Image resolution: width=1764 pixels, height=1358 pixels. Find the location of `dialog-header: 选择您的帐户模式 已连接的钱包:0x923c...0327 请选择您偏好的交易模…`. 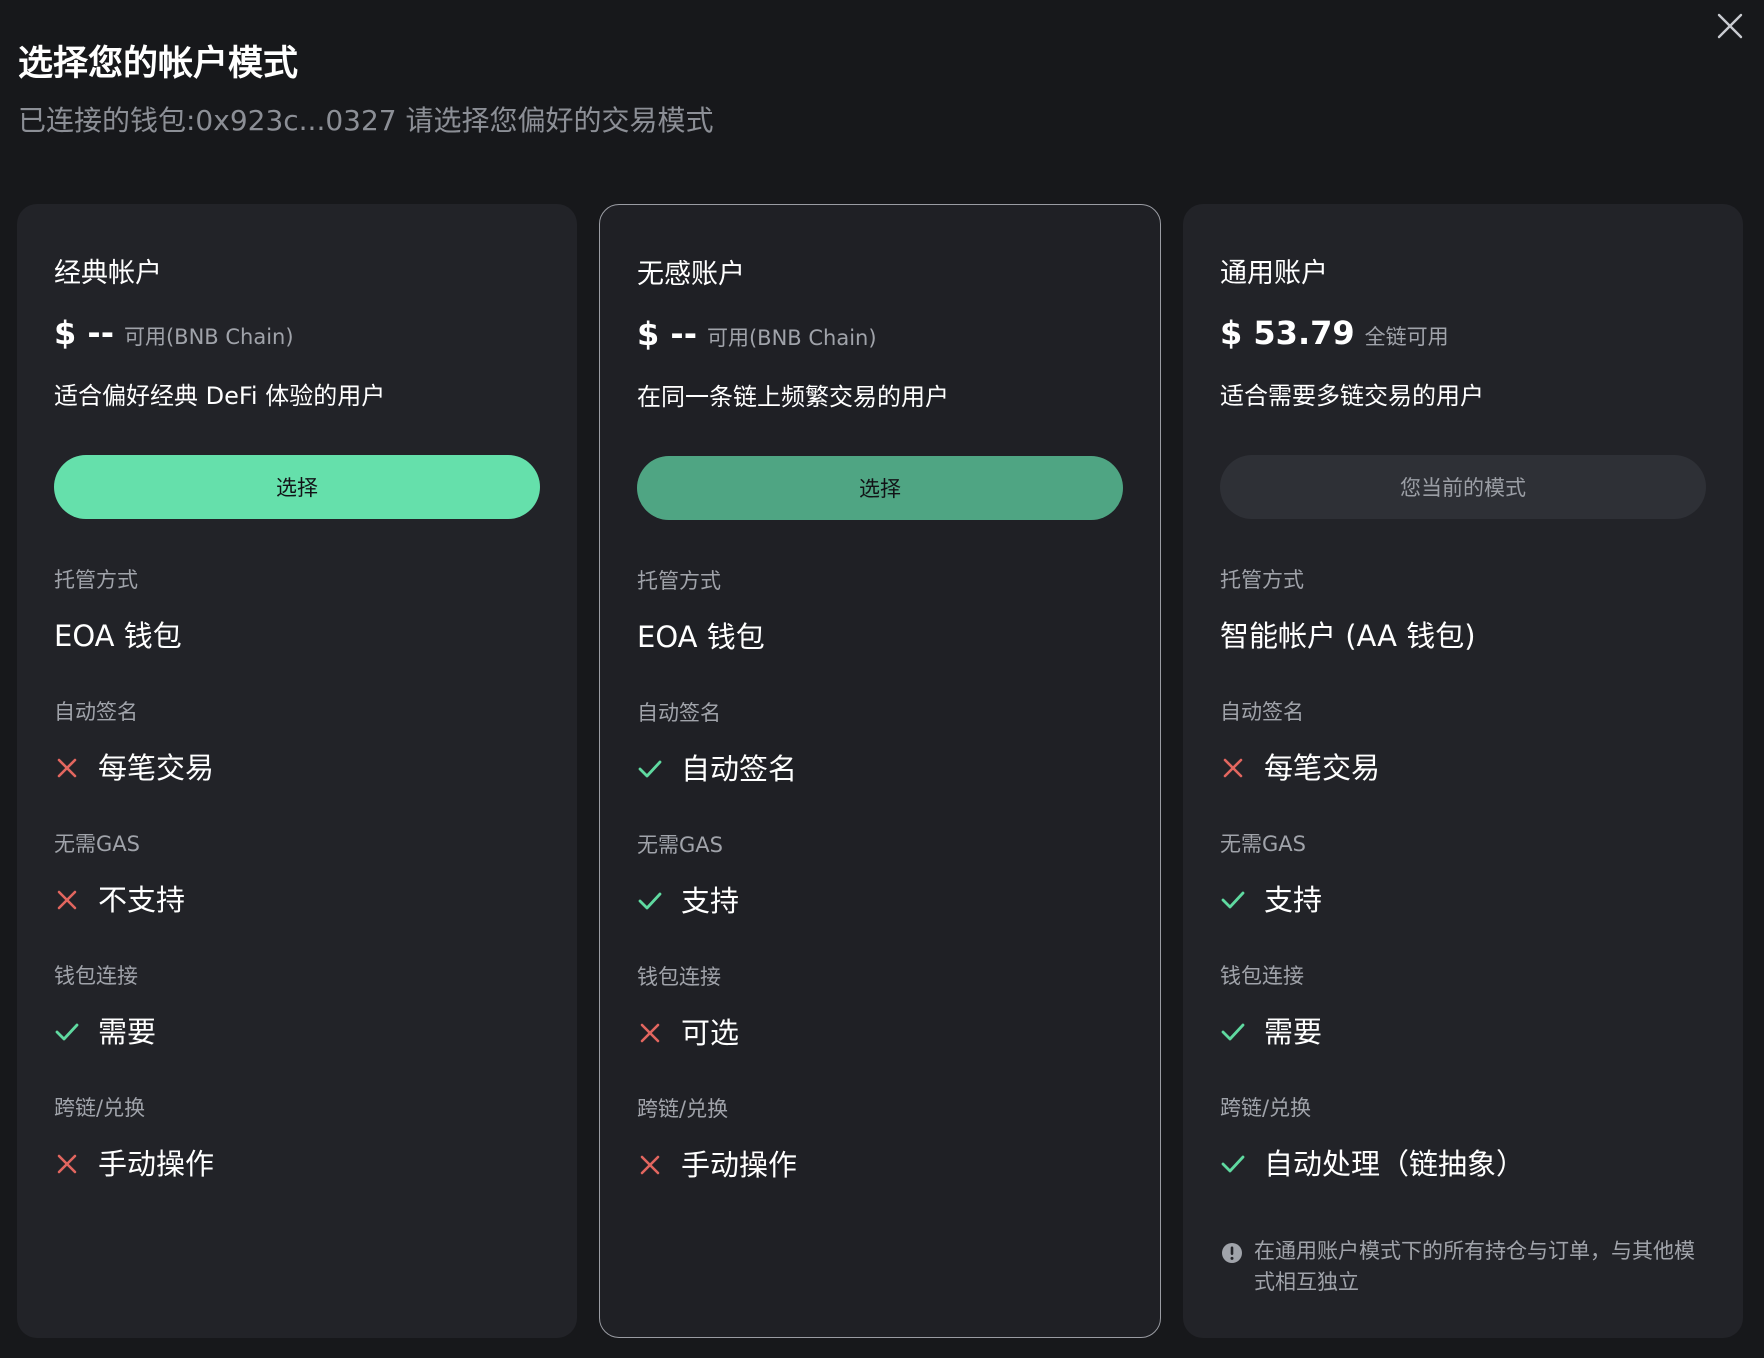

dialog-header: 选择您的帐户模式 已连接的钱包:0x923c...0327 请选择您偏好的交易模… is located at coordinates (851, 92).